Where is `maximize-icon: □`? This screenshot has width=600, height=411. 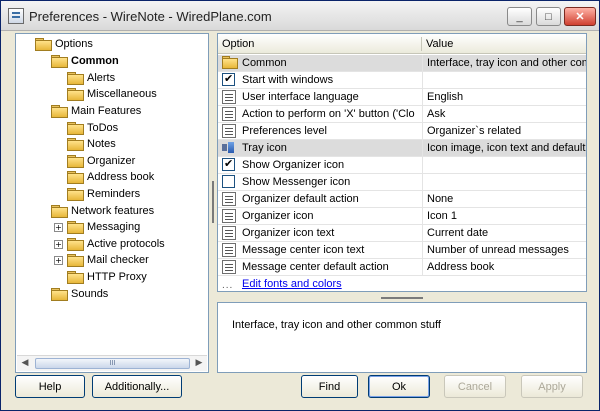 maximize-icon: □ is located at coordinates (548, 16).